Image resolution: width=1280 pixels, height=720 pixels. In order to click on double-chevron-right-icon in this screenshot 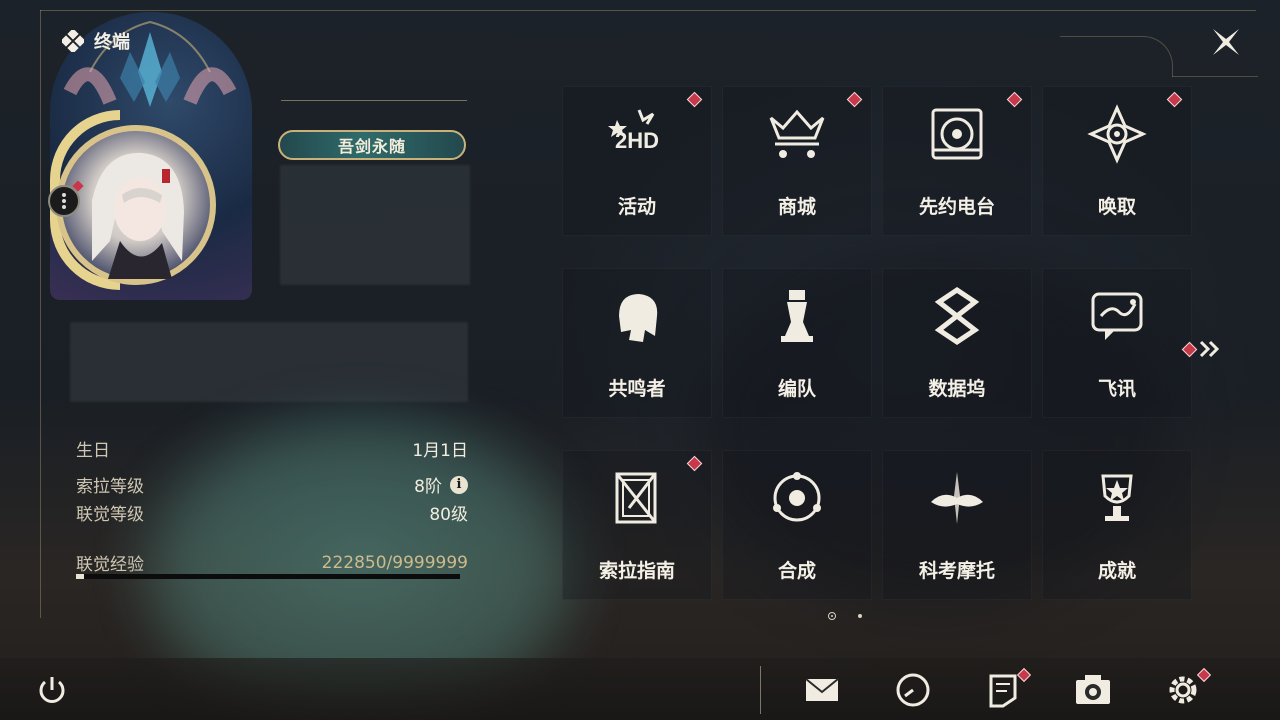, I will do `click(1209, 349)`.